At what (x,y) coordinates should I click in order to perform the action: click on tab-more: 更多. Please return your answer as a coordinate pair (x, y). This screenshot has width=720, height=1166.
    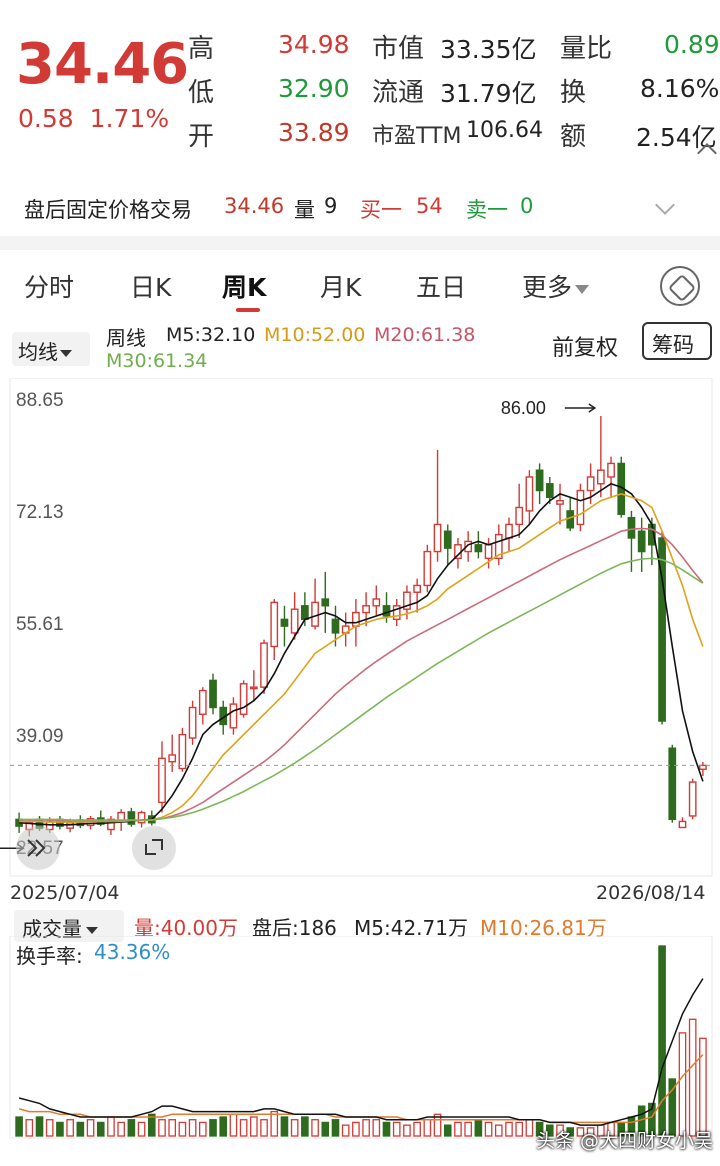
    Looking at the image, I should click on (556, 286).